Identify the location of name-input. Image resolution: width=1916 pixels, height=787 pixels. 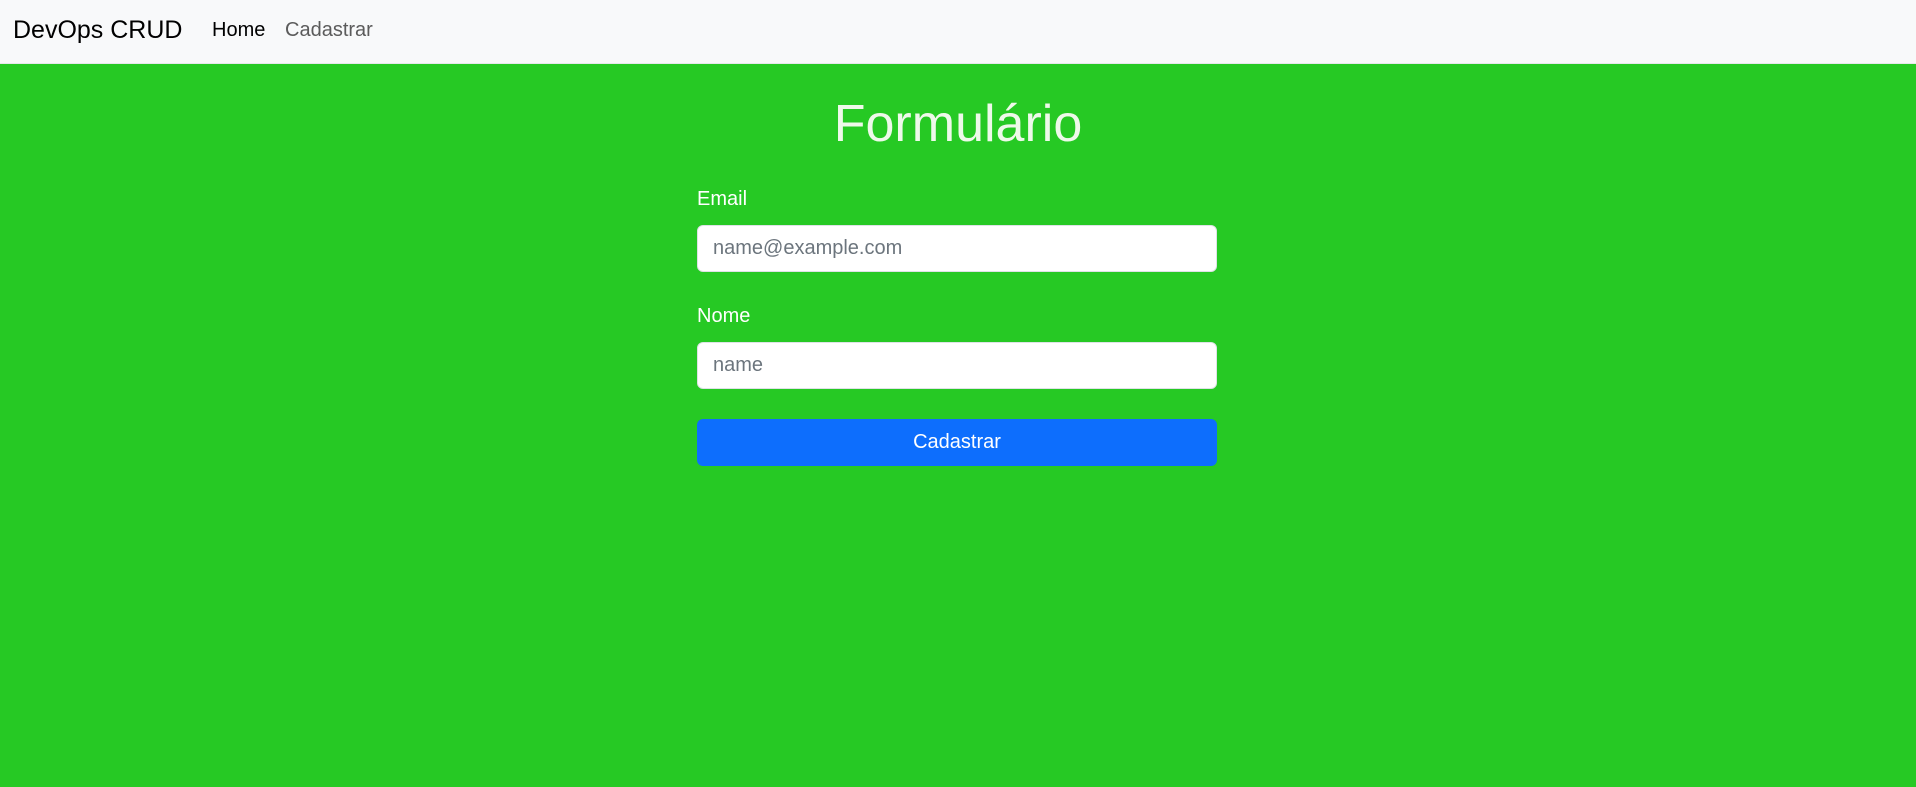
(957, 365).